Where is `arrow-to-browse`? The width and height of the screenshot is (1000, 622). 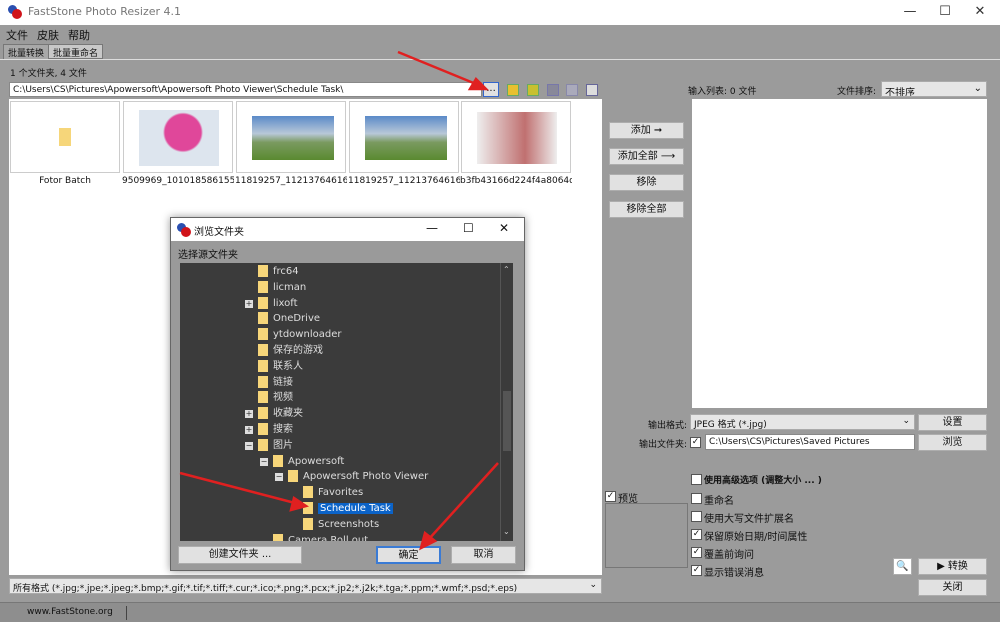
arrow-to-browse is located at coordinates (437, 68).